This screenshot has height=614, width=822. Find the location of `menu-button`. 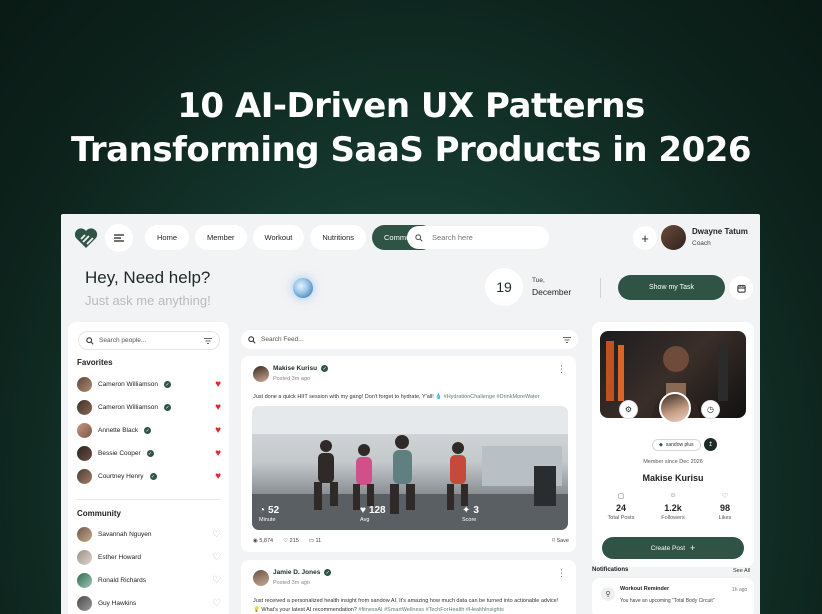

menu-button is located at coordinates (119, 238).